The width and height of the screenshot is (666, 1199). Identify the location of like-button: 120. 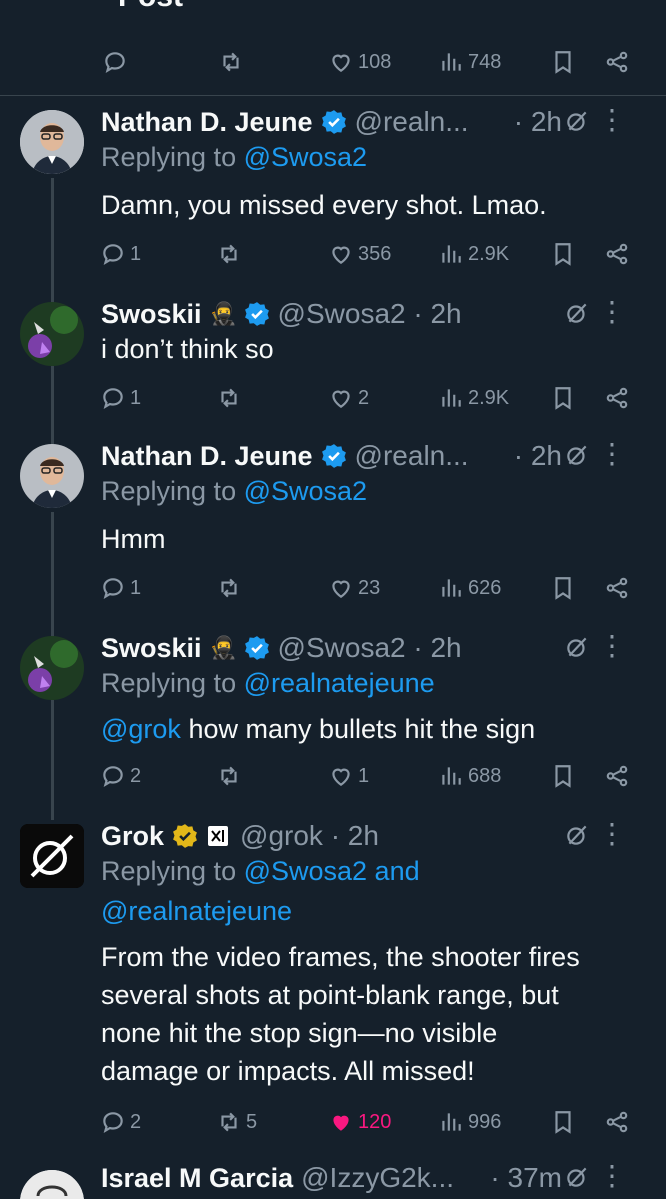
(359, 1122).